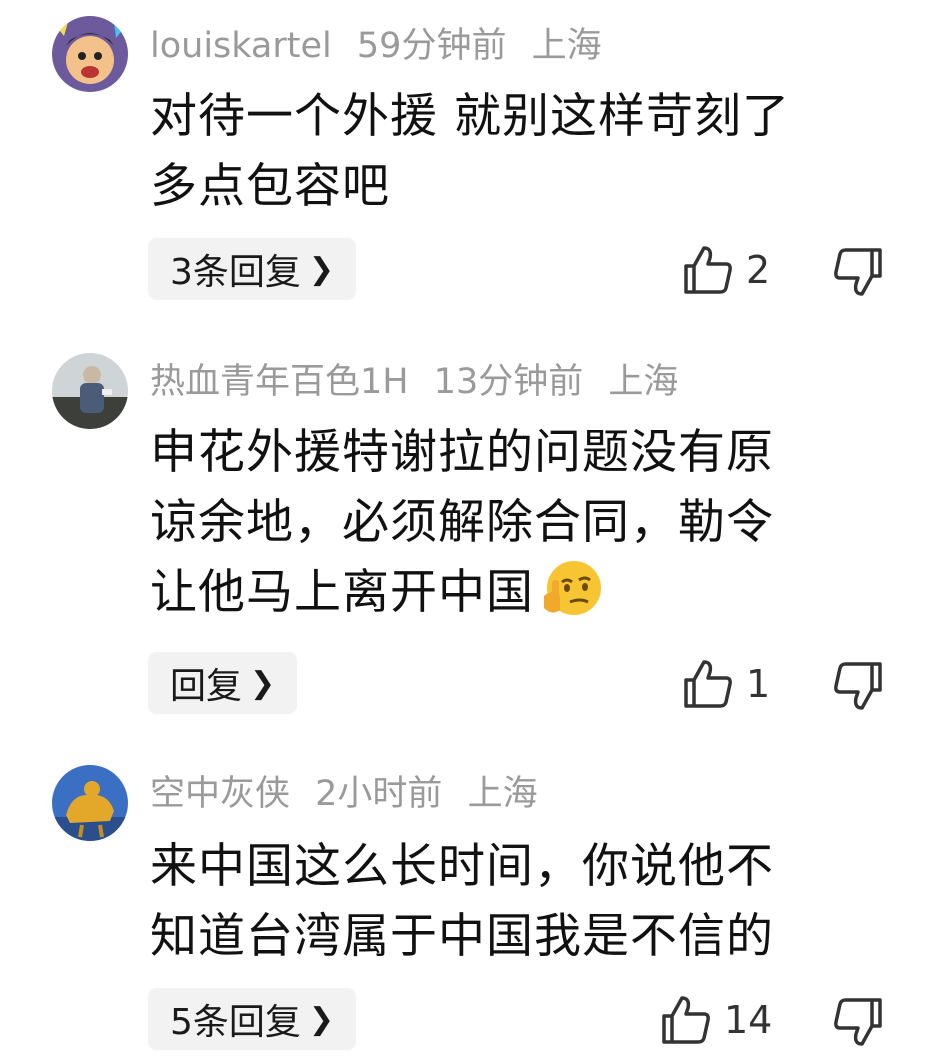 The image size is (945, 1062). I want to click on comment-line: 知道台湾属于中国我是不信的, so click(462, 936).